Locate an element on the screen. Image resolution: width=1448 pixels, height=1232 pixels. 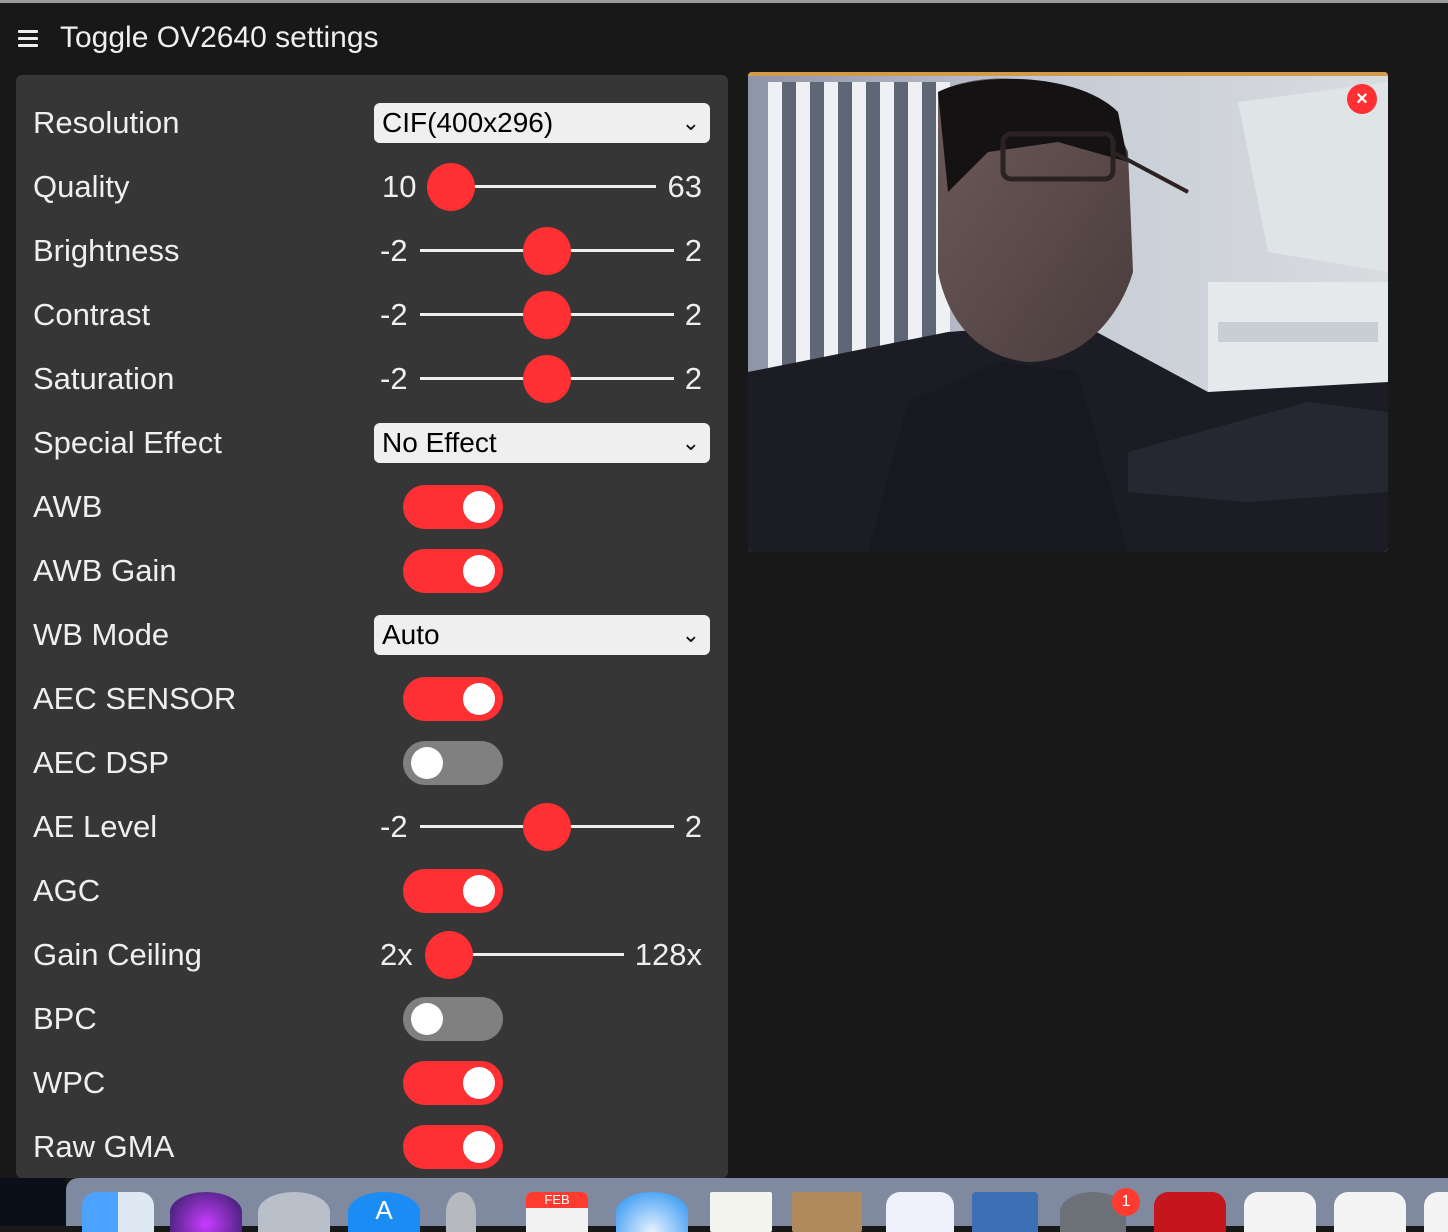
agc-label: AGC is located at coordinates (67, 890).